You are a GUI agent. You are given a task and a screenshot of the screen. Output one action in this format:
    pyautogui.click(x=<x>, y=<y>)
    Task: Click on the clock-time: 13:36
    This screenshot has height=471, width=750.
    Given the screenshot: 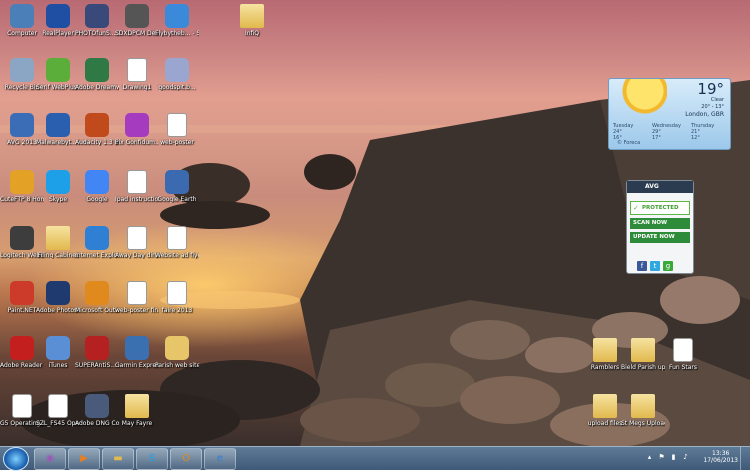 What is the action you would take?
    pyautogui.click(x=721, y=453)
    